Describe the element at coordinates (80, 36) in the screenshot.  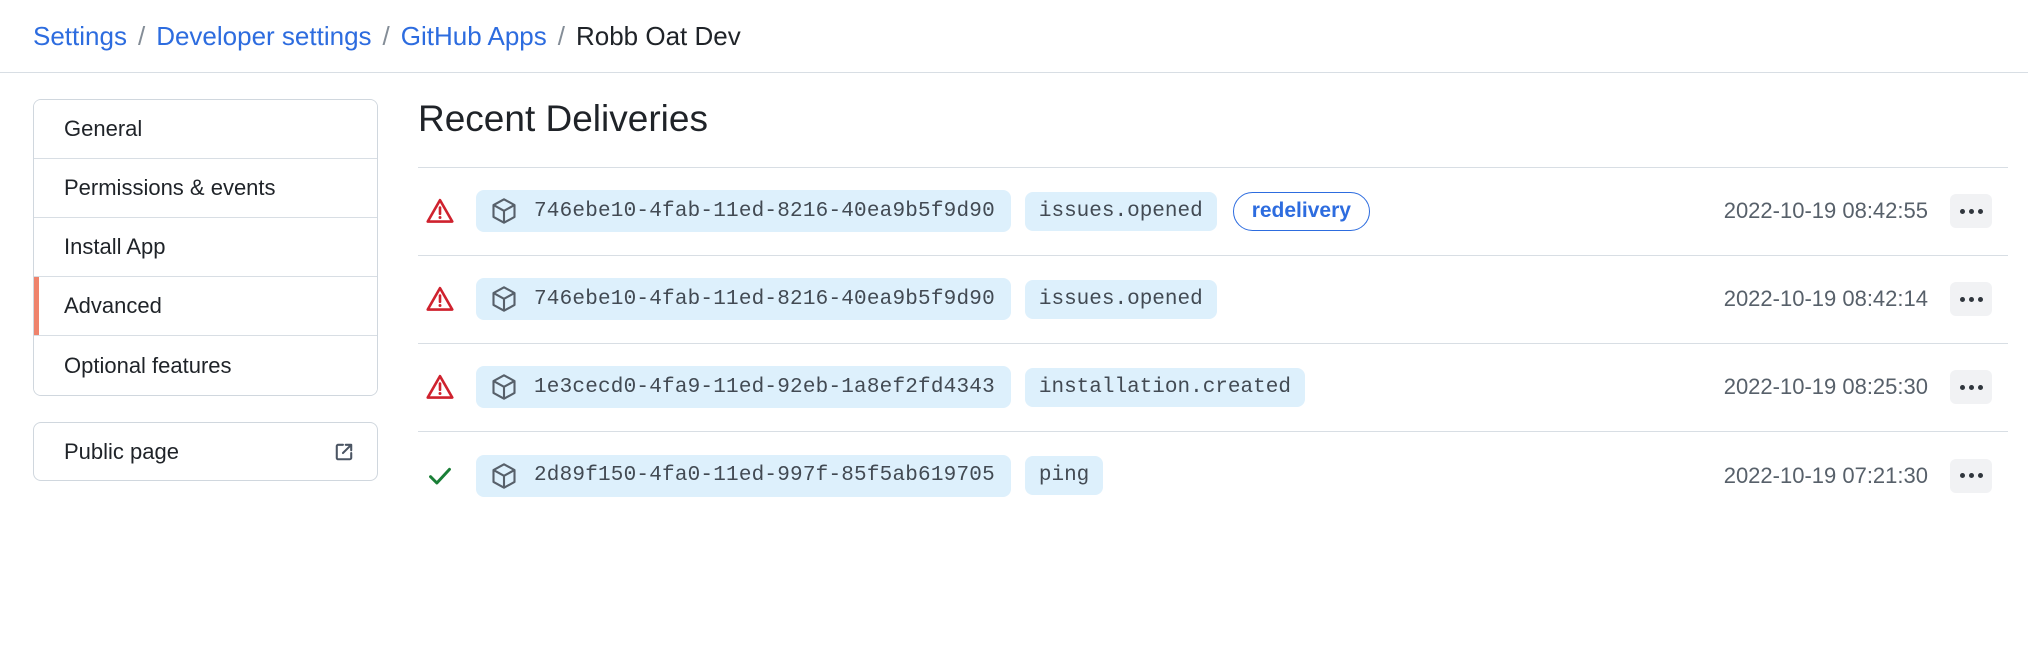
I see `breadcrumb-link-settings: Settings` at that location.